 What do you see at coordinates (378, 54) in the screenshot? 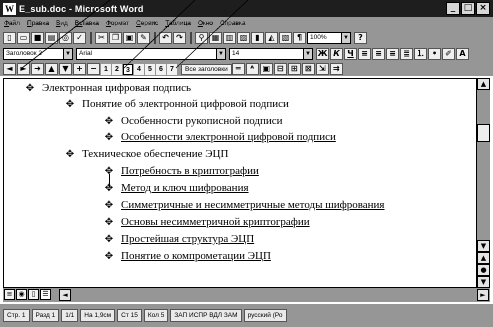
I see `align-center-icon: ≡` at bounding box center [378, 54].